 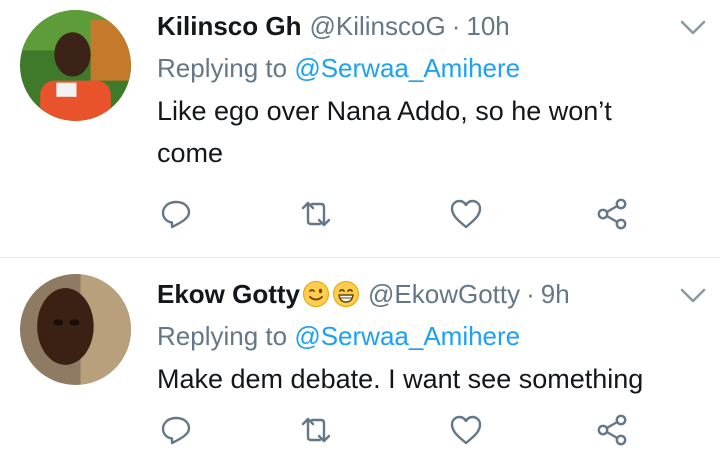 I want to click on timestamp: 10h, so click(x=487, y=26).